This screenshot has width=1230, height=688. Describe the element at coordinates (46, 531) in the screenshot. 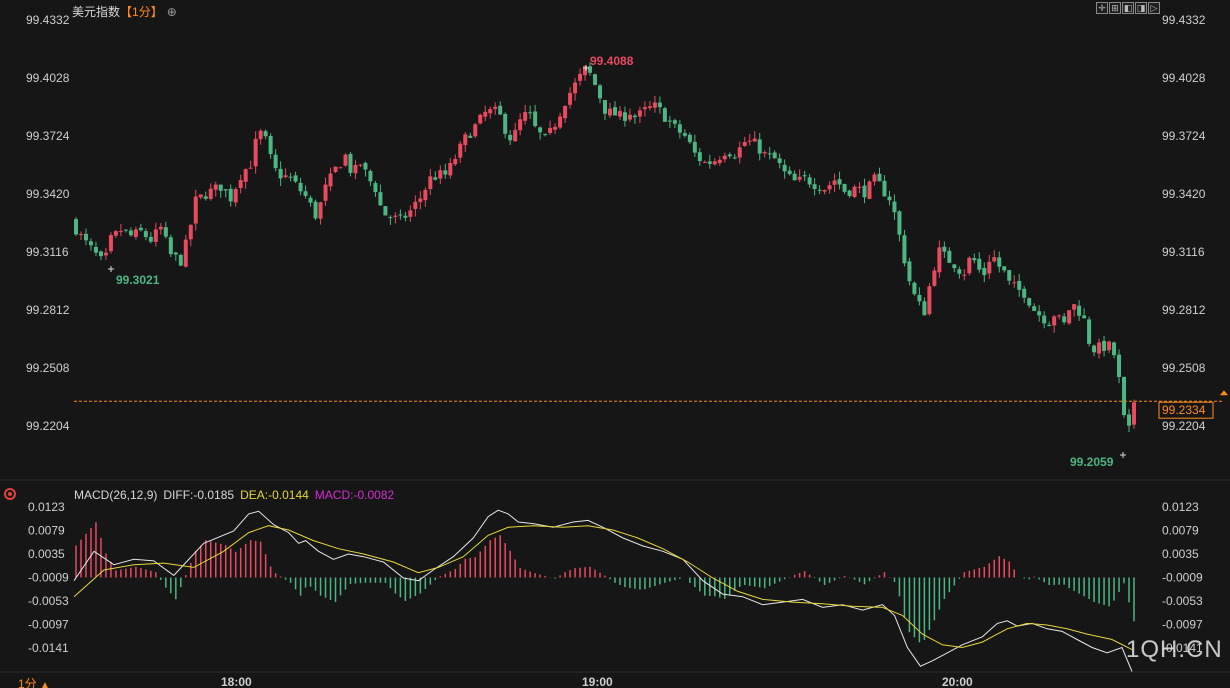

I see `macd-tick-left: 0.0079` at that location.